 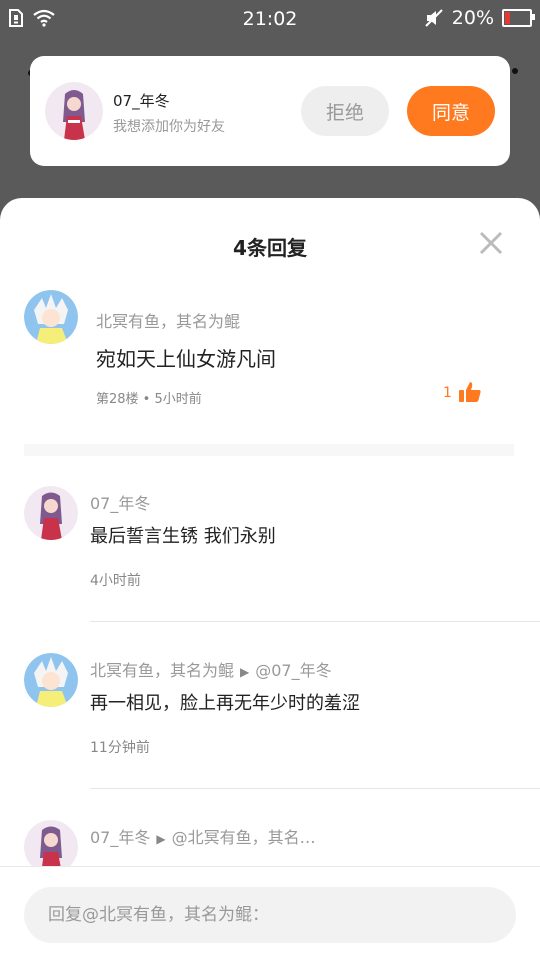 What do you see at coordinates (518, 18) in the screenshot?
I see `battery-icon` at bounding box center [518, 18].